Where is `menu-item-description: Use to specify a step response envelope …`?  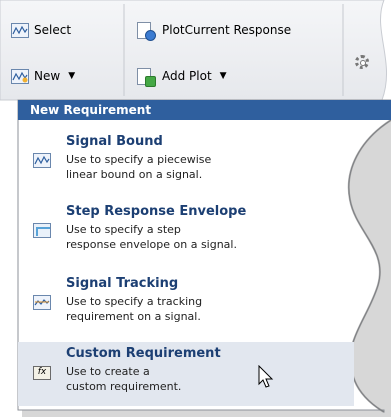 menu-item-description: Use to specify a step response envelope … is located at coordinates (151, 237).